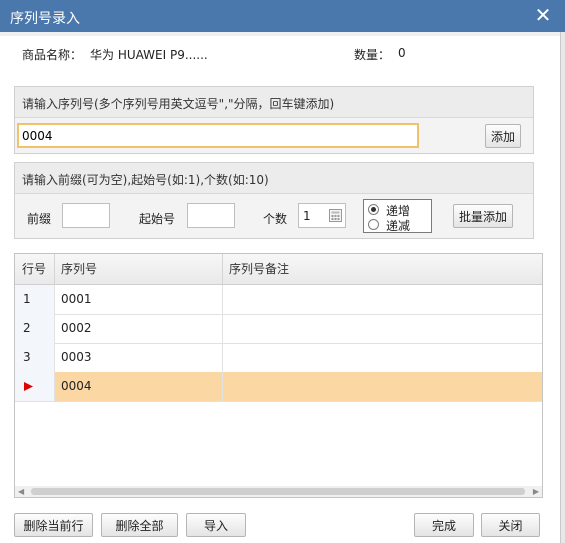 Image resolution: width=565 pixels, height=543 pixels. I want to click on delete-row-button: 删除当前行, so click(53, 525).